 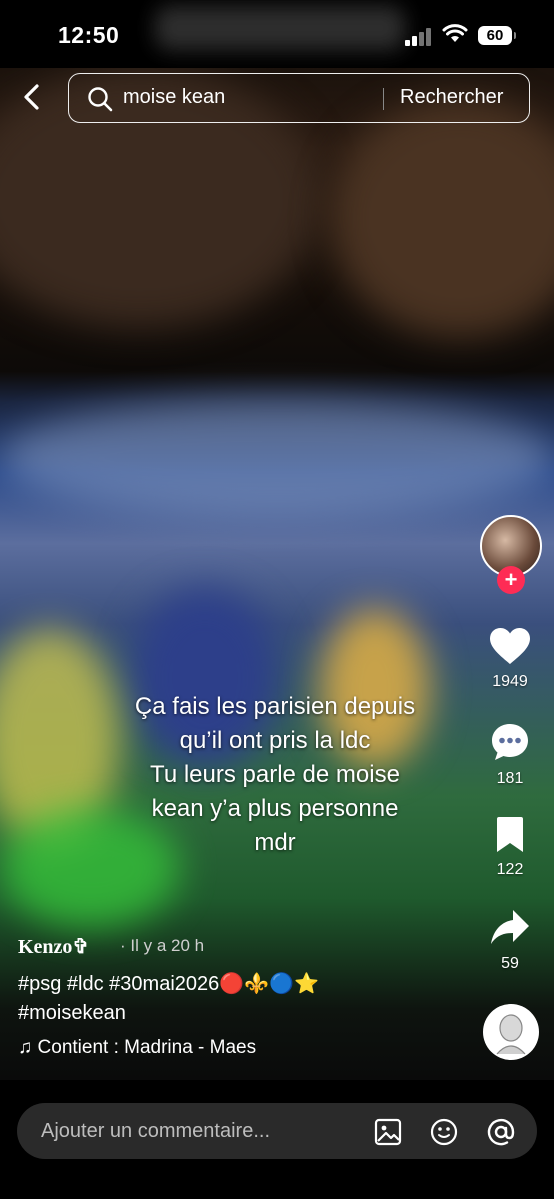 What do you see at coordinates (510, 681) in the screenshot?
I see `like-count: 1949` at bounding box center [510, 681].